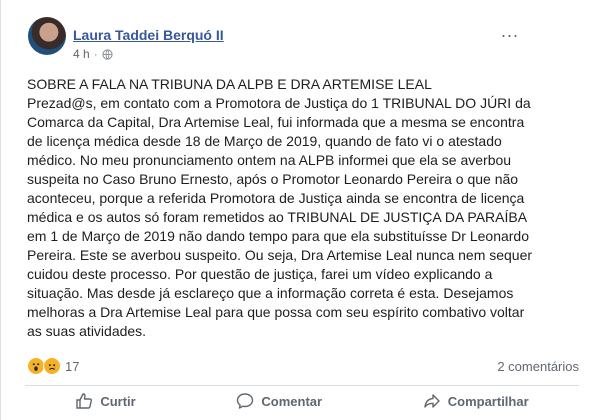 The width and height of the screenshot is (599, 420). Describe the element at coordinates (245, 401) in the screenshot. I see `comment-icon` at that location.